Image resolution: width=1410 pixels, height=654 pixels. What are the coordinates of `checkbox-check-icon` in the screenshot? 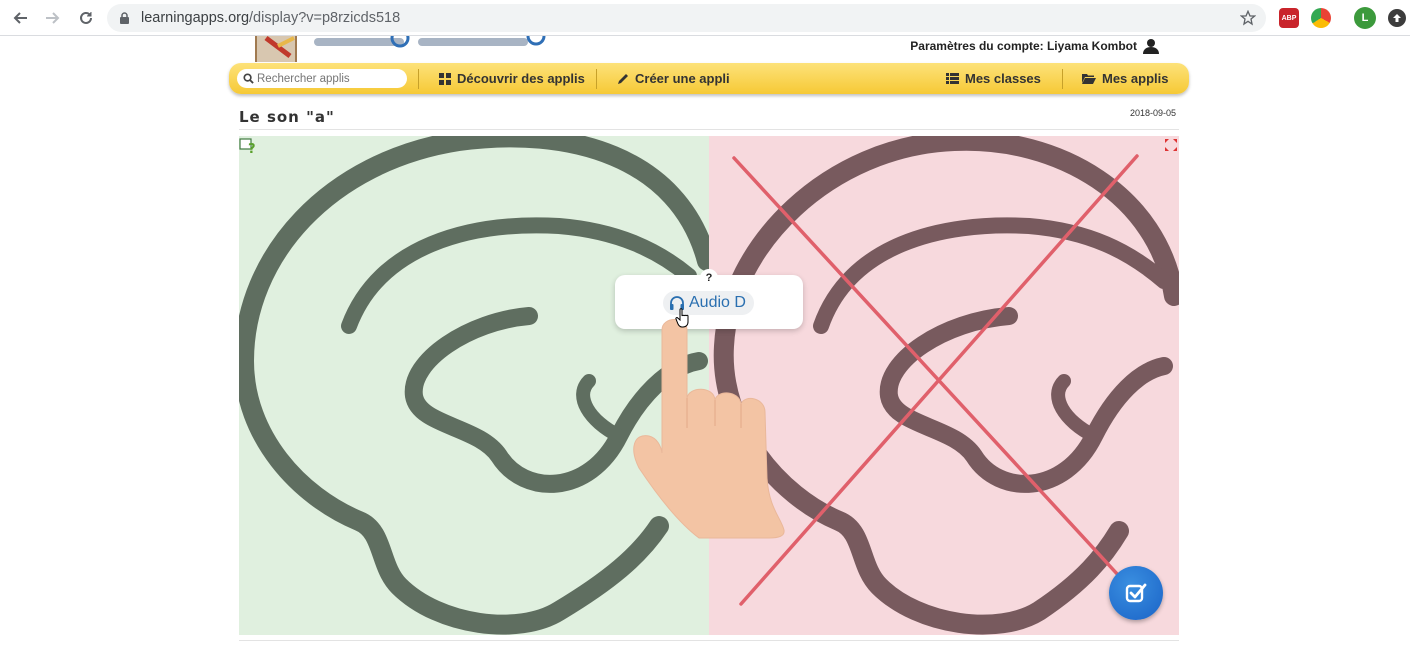 It's located at (1136, 593).